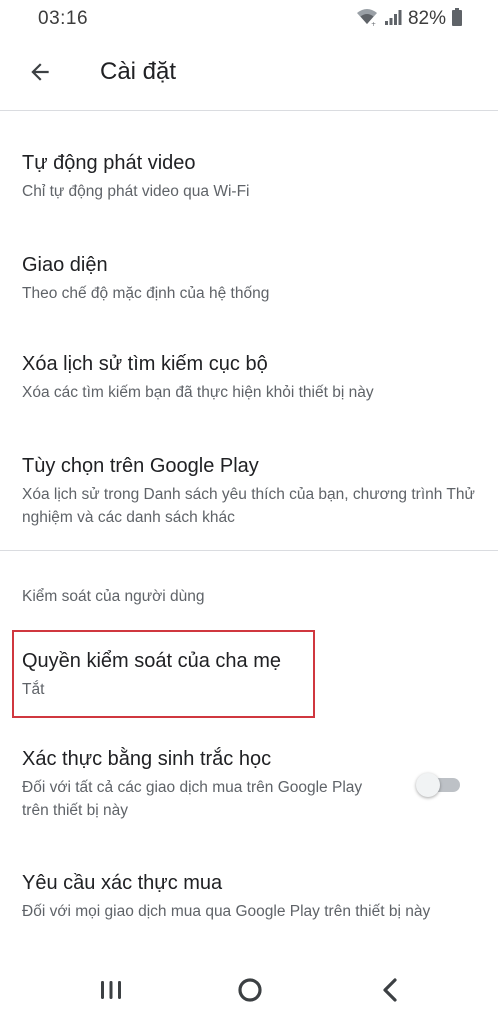 Image resolution: width=498 pixels, height=1024 pixels. What do you see at coordinates (145, 364) in the screenshot?
I see `setting-title: Xóa lịch sử tìm kiếm cục bộ` at bounding box center [145, 364].